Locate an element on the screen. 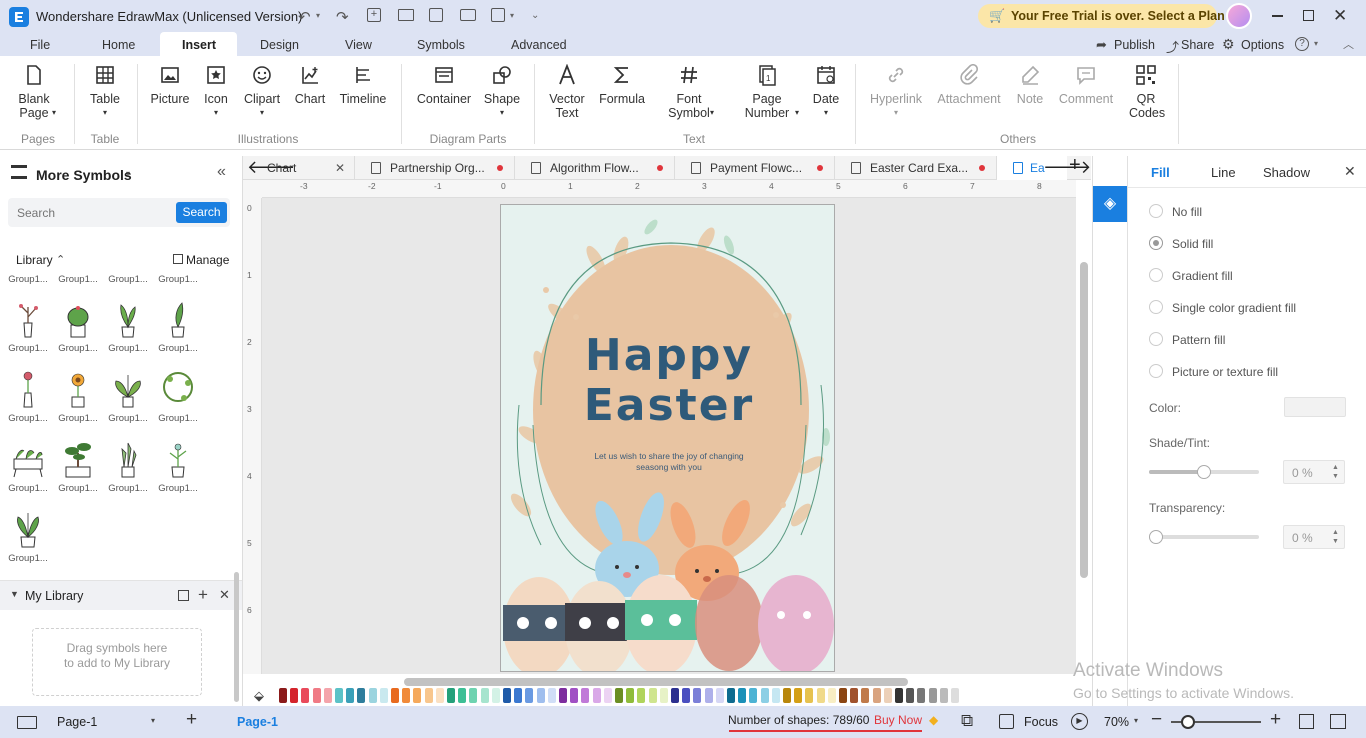 This screenshot has width=1366, height=738. page-select-dropdown-icon: ▾ is located at coordinates (153, 720).